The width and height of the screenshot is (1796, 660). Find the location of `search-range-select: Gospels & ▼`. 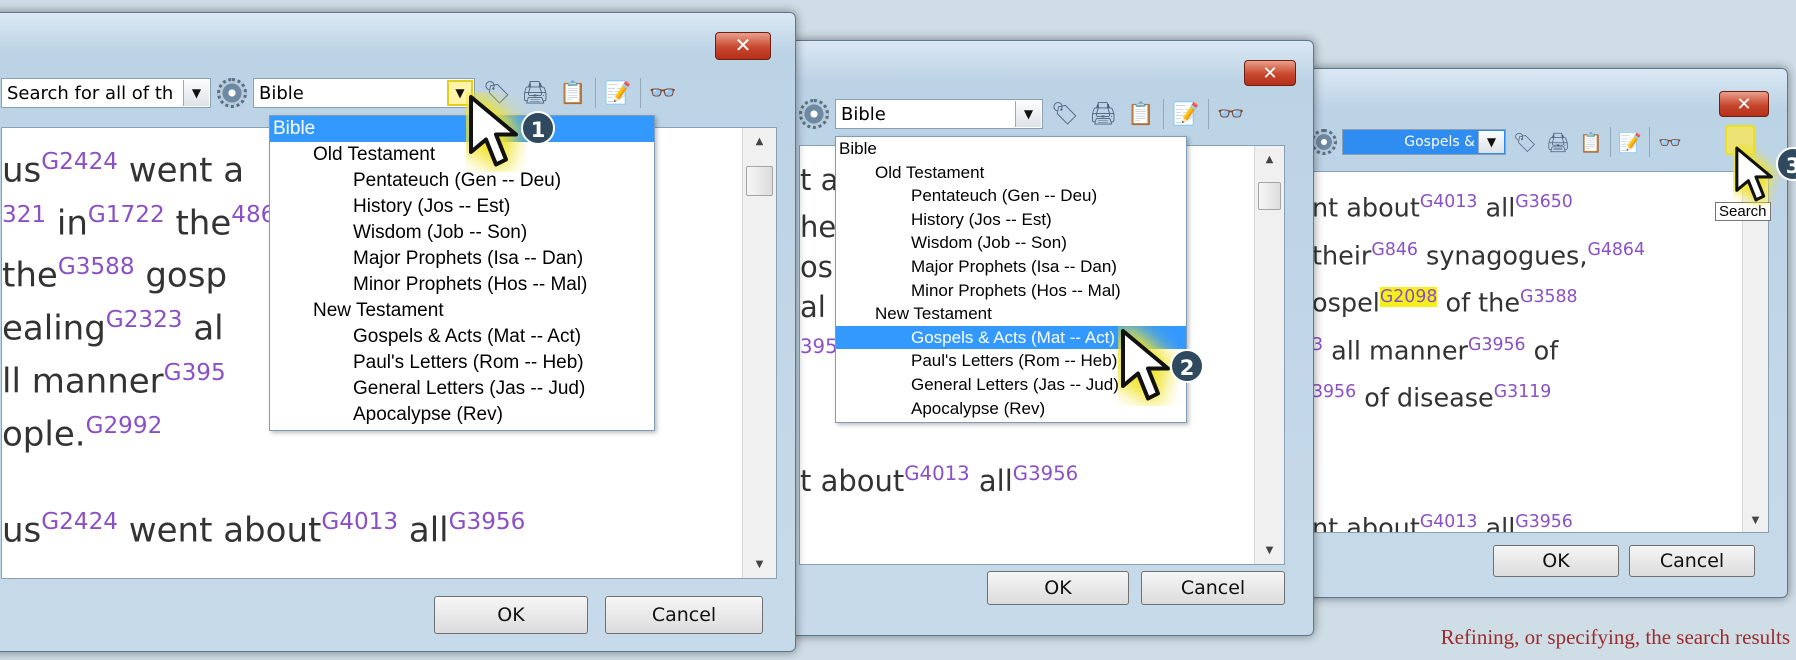

search-range-select: Gospels & ▼ is located at coordinates (1424, 142).